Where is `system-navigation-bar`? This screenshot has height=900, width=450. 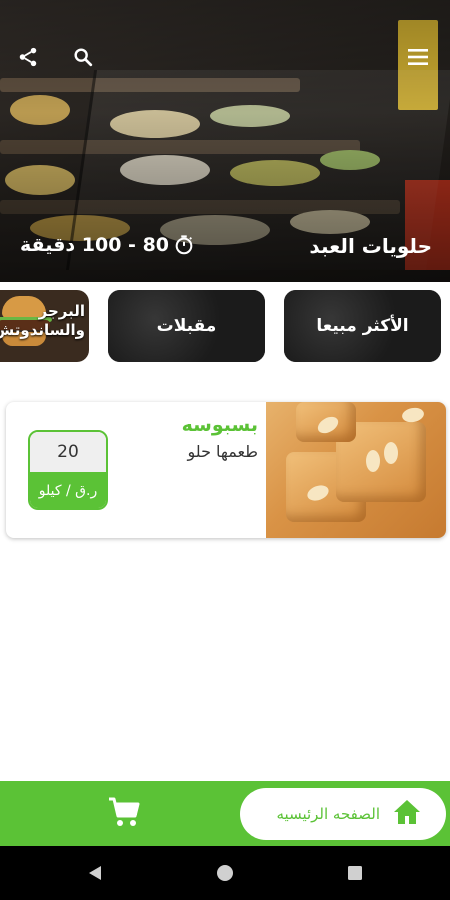
system-navigation-bar is located at coordinates (225, 873).